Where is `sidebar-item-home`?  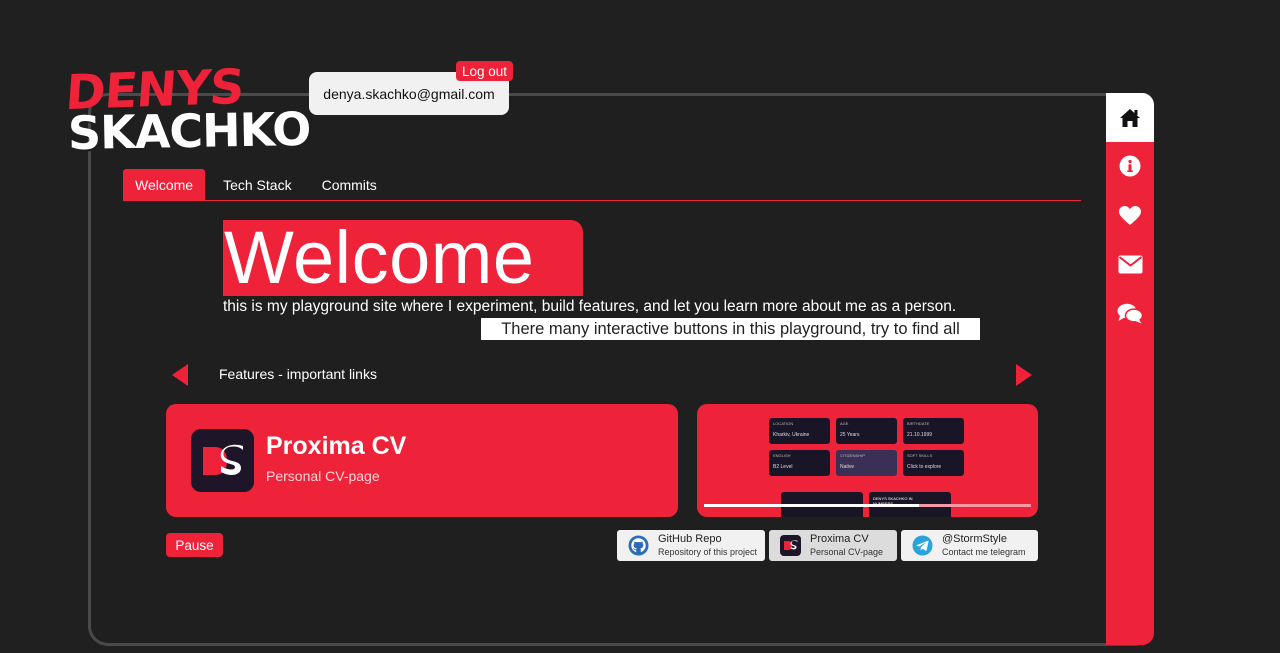 sidebar-item-home is located at coordinates (1130, 117).